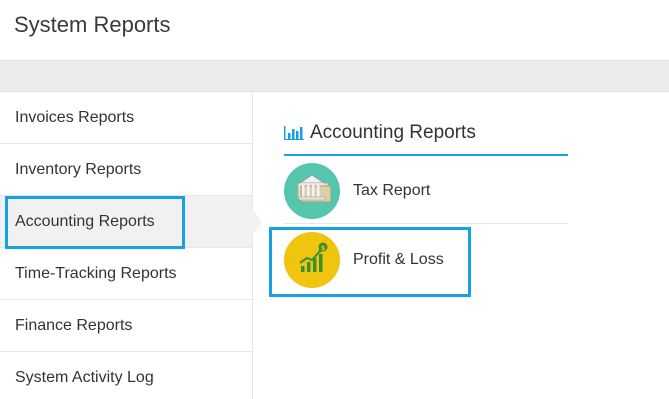  I want to click on sidebar-item-label: Invoices Reports, so click(75, 117).